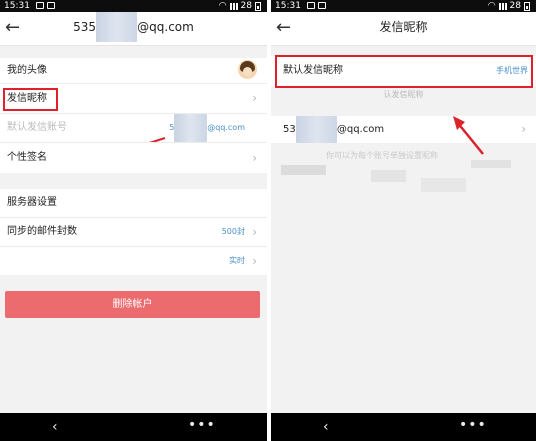  What do you see at coordinates (133, 261) in the screenshot?
I see `sync-mode-row: 实时 ›` at bounding box center [133, 261].